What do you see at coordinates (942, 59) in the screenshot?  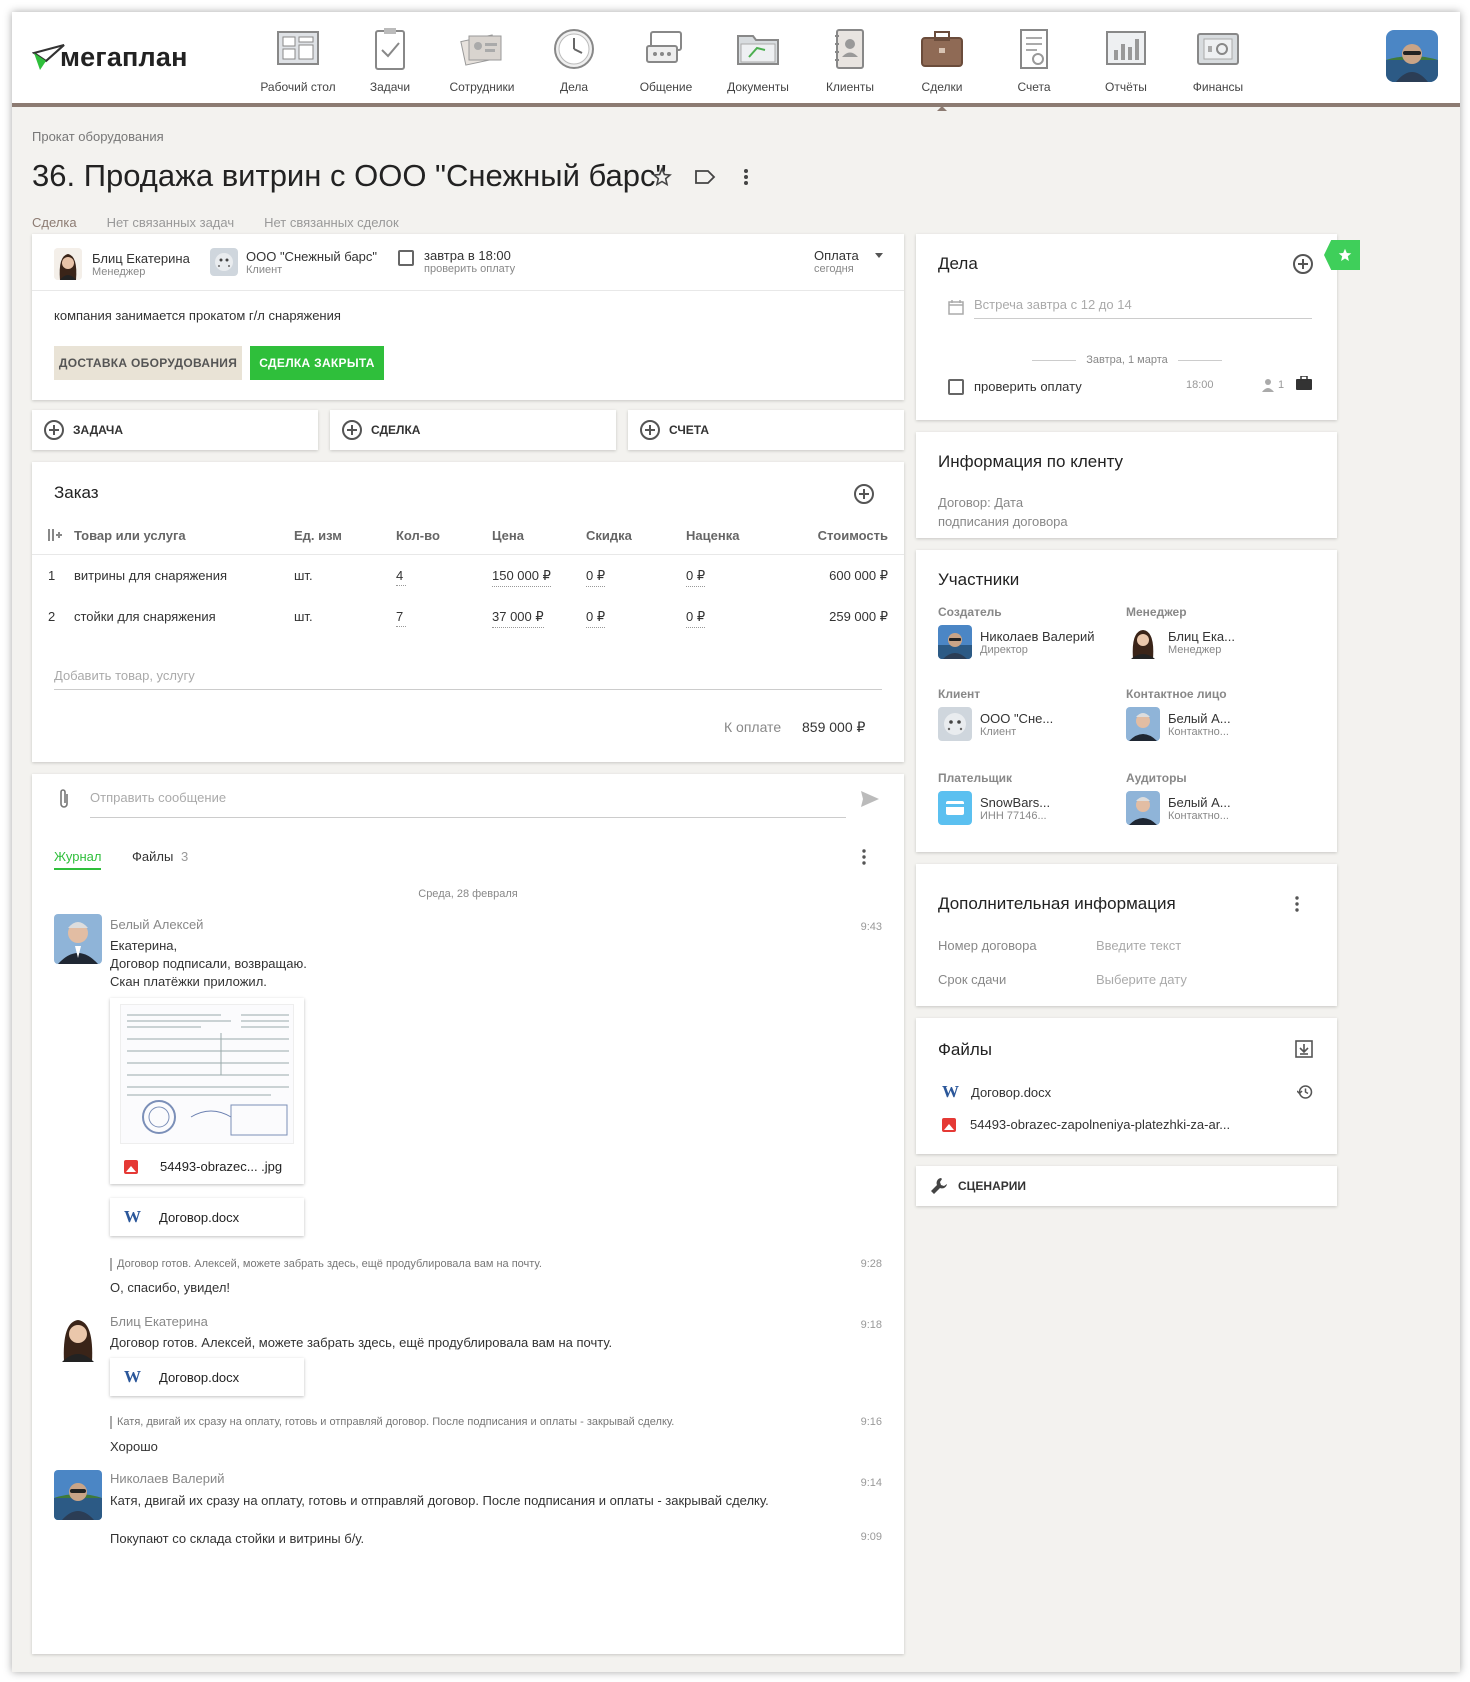 I see `nav-deals: Сделки` at bounding box center [942, 59].